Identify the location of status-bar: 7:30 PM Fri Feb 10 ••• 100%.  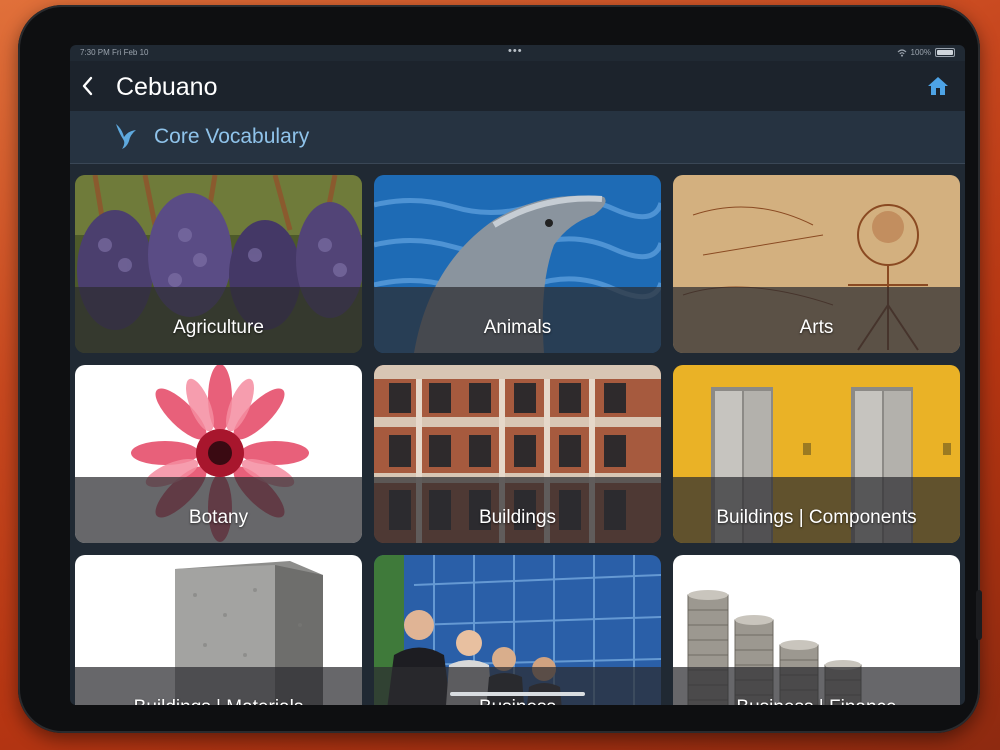
(517, 53).